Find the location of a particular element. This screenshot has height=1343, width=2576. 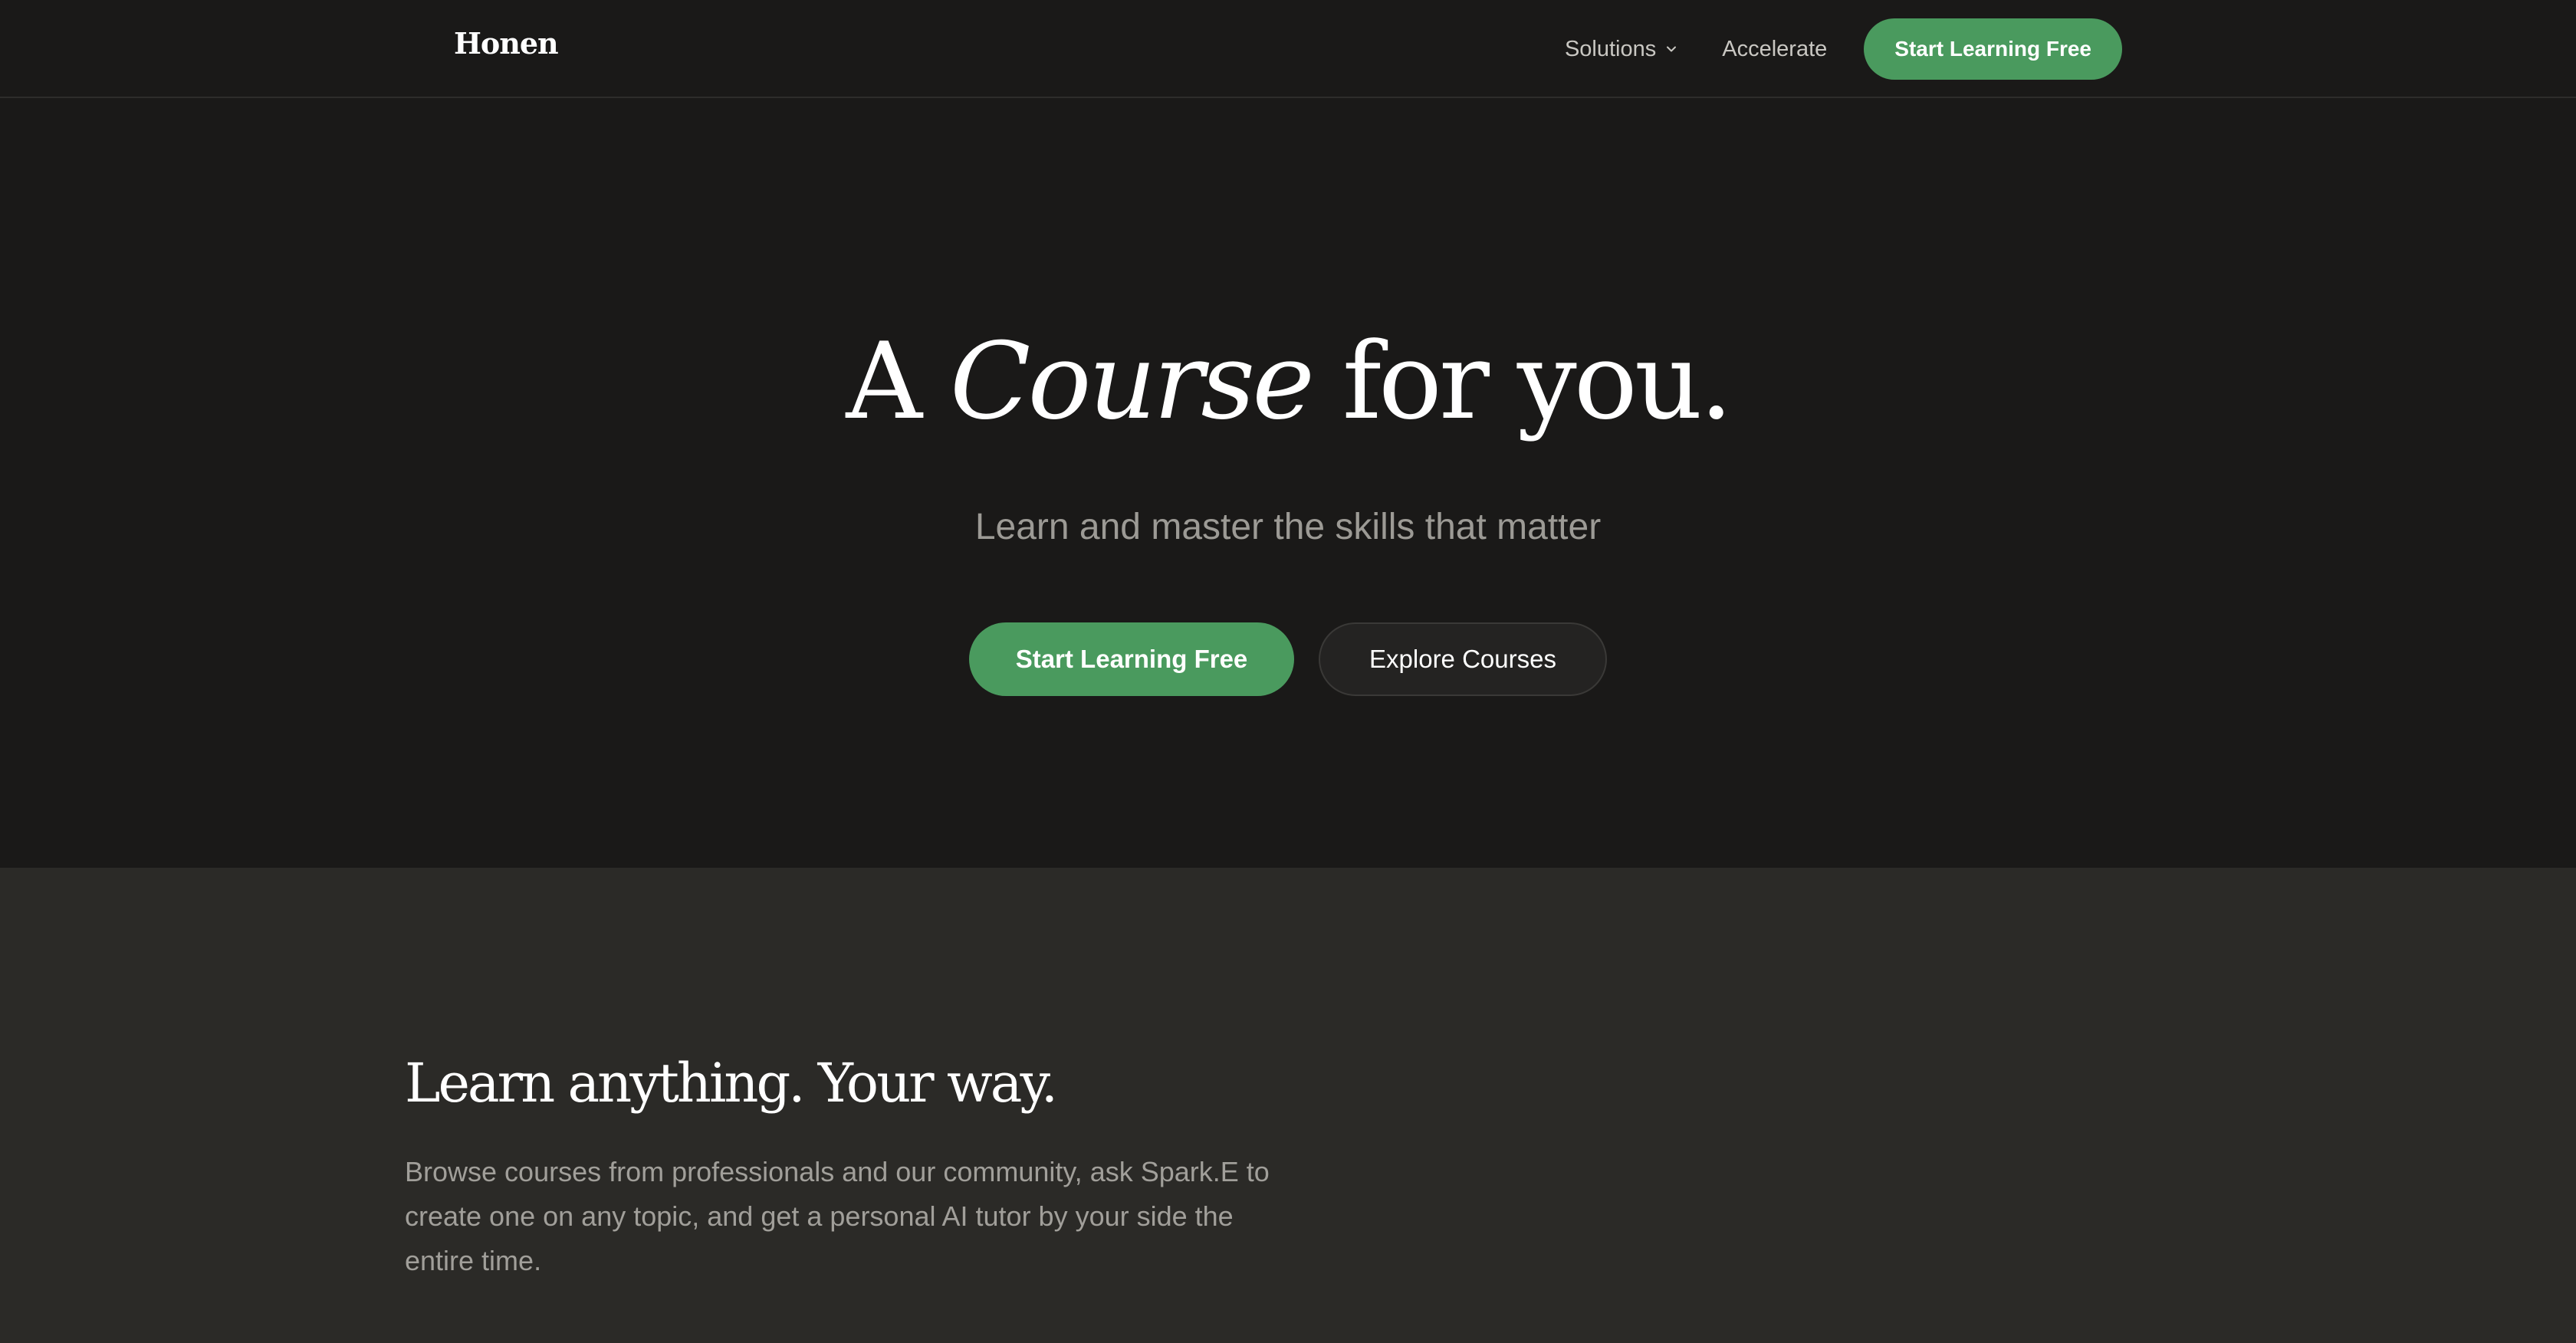

nav-item-solutions: Solutions is located at coordinates (1622, 50).